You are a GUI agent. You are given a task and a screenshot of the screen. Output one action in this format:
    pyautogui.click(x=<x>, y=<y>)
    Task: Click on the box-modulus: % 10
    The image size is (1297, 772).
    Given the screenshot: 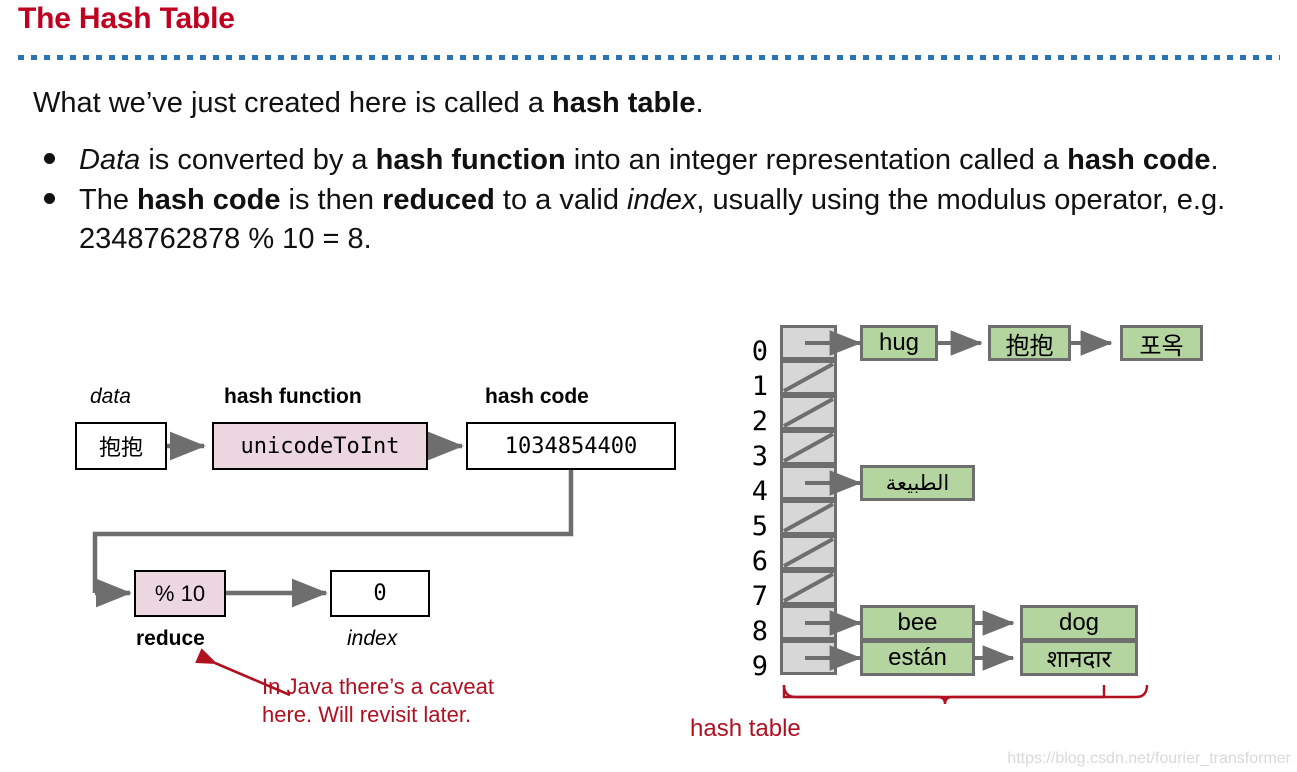 What is the action you would take?
    pyautogui.click(x=180, y=593)
    